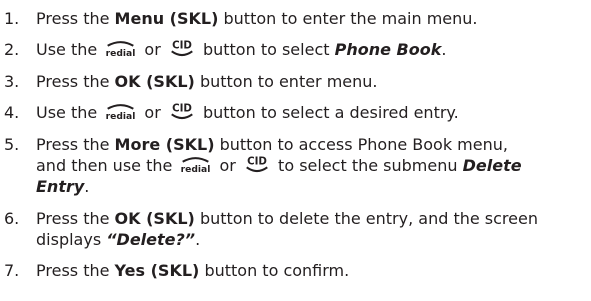 The image size is (591, 301). I want to click on step-number: 6., so click(12, 218).